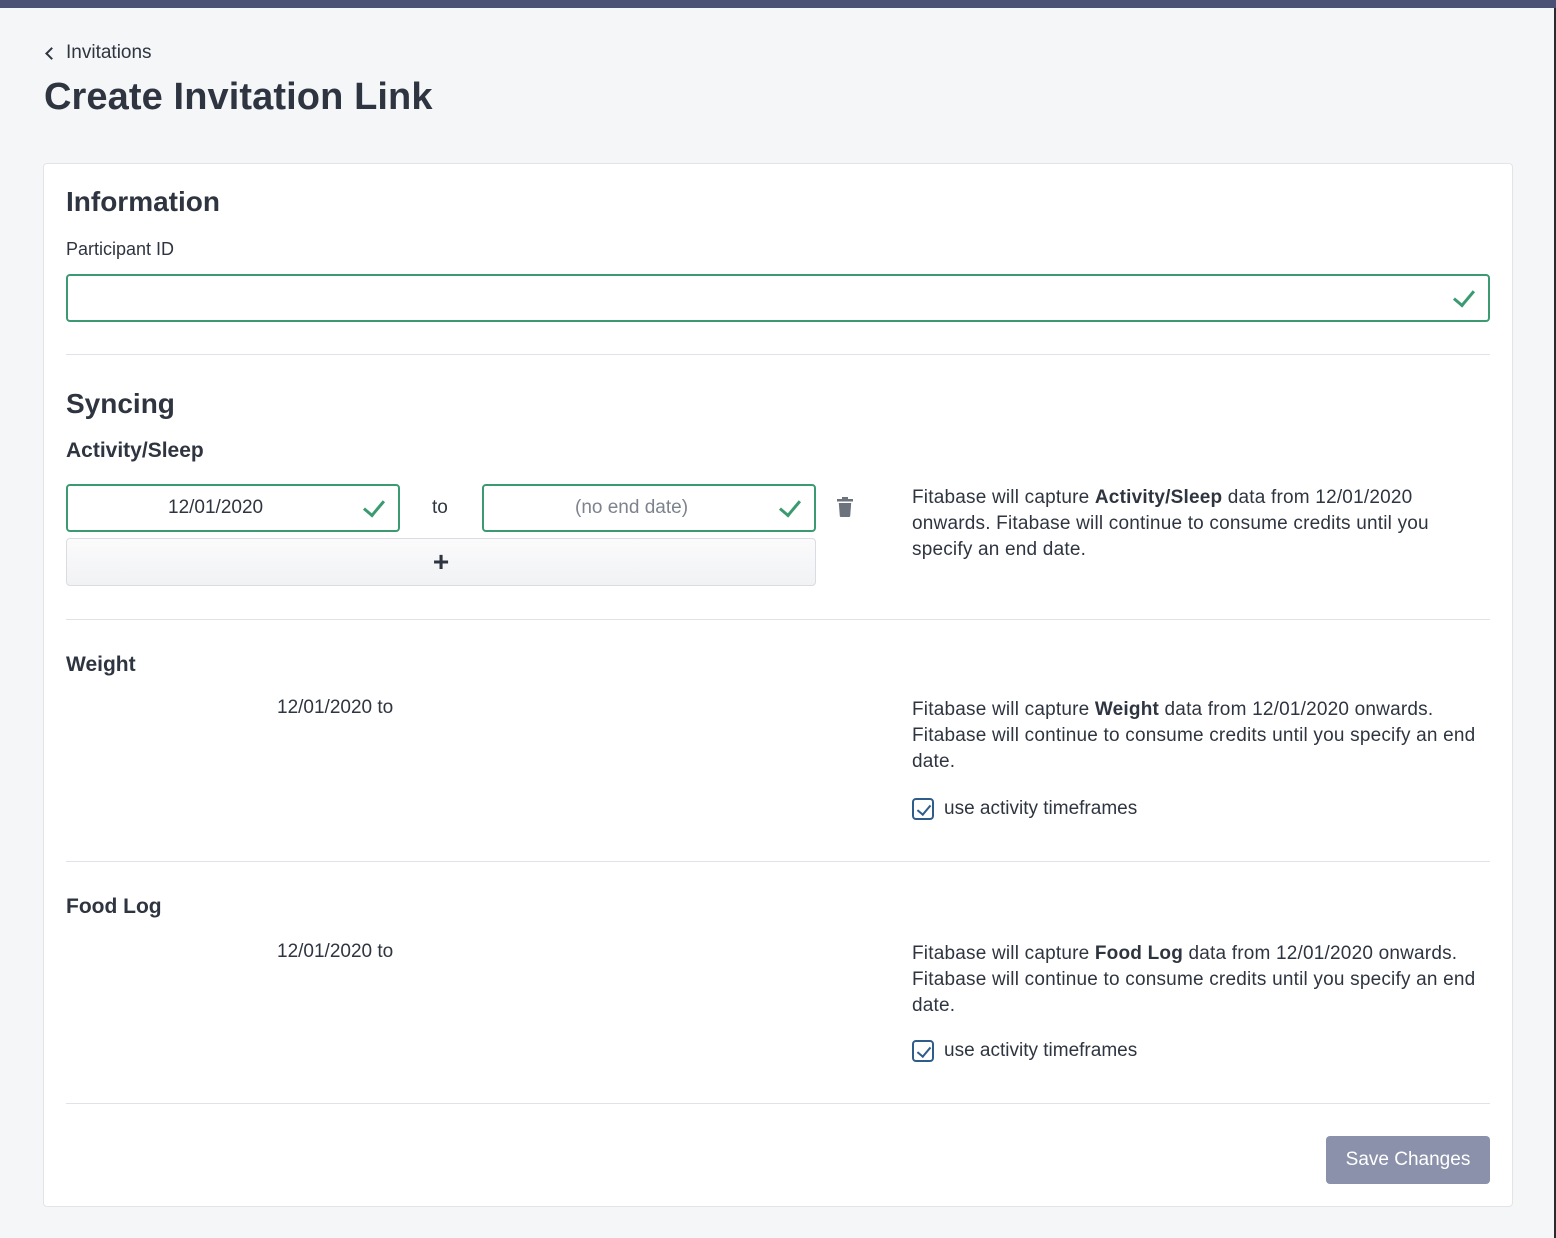  Describe the element at coordinates (120, 249) in the screenshot. I see `participant-id-label: Participant ID` at that location.